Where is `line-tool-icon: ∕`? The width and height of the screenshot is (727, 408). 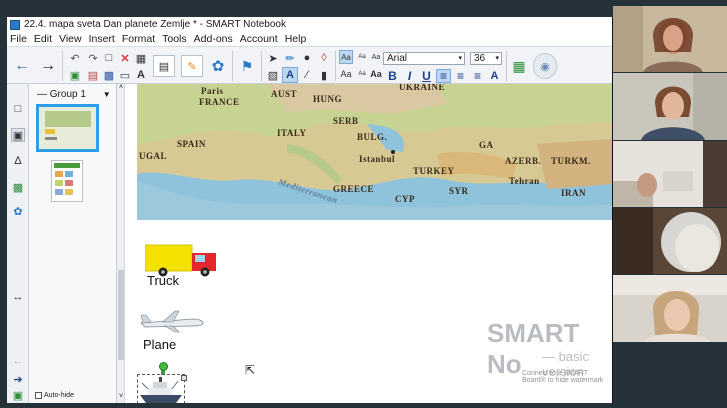
line-tool-icon: ∕ is located at coordinates (307, 75).